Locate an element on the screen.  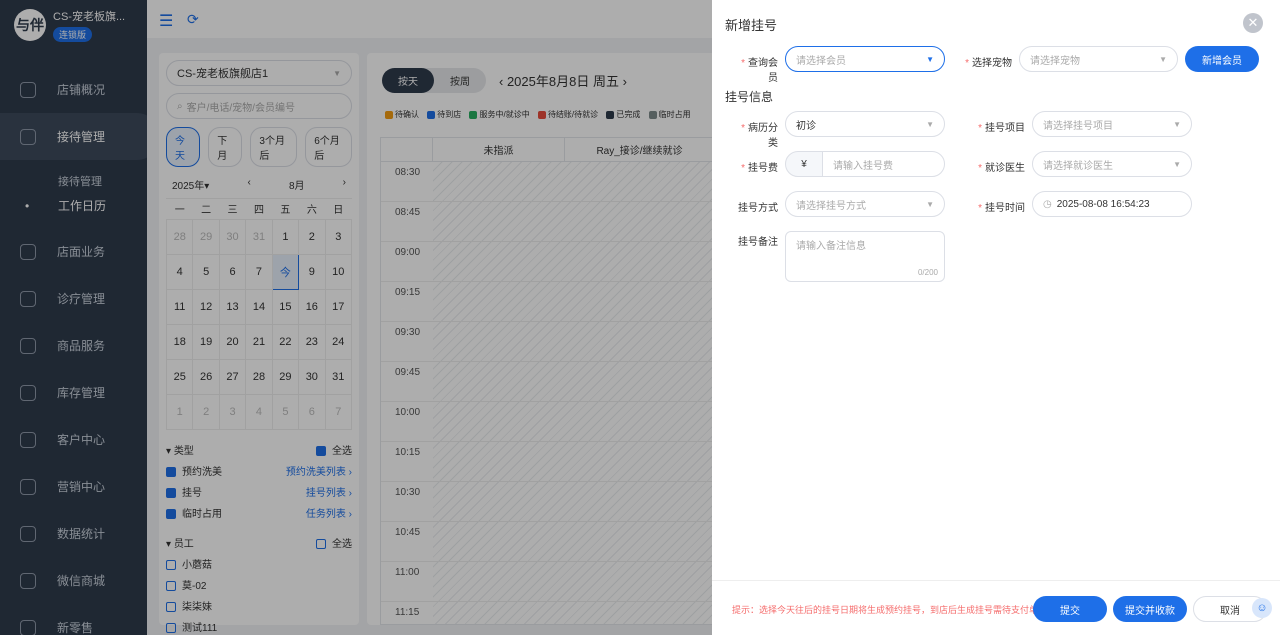
section-title: 挂号信息 is located at coordinates (749, 97).